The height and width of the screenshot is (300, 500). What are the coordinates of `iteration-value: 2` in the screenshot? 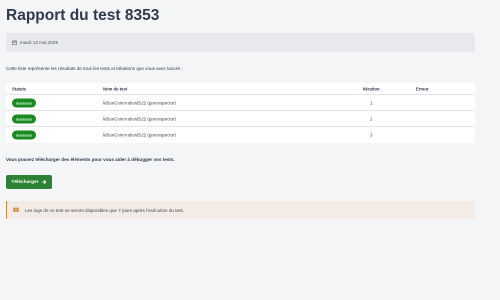 It's located at (371, 118).